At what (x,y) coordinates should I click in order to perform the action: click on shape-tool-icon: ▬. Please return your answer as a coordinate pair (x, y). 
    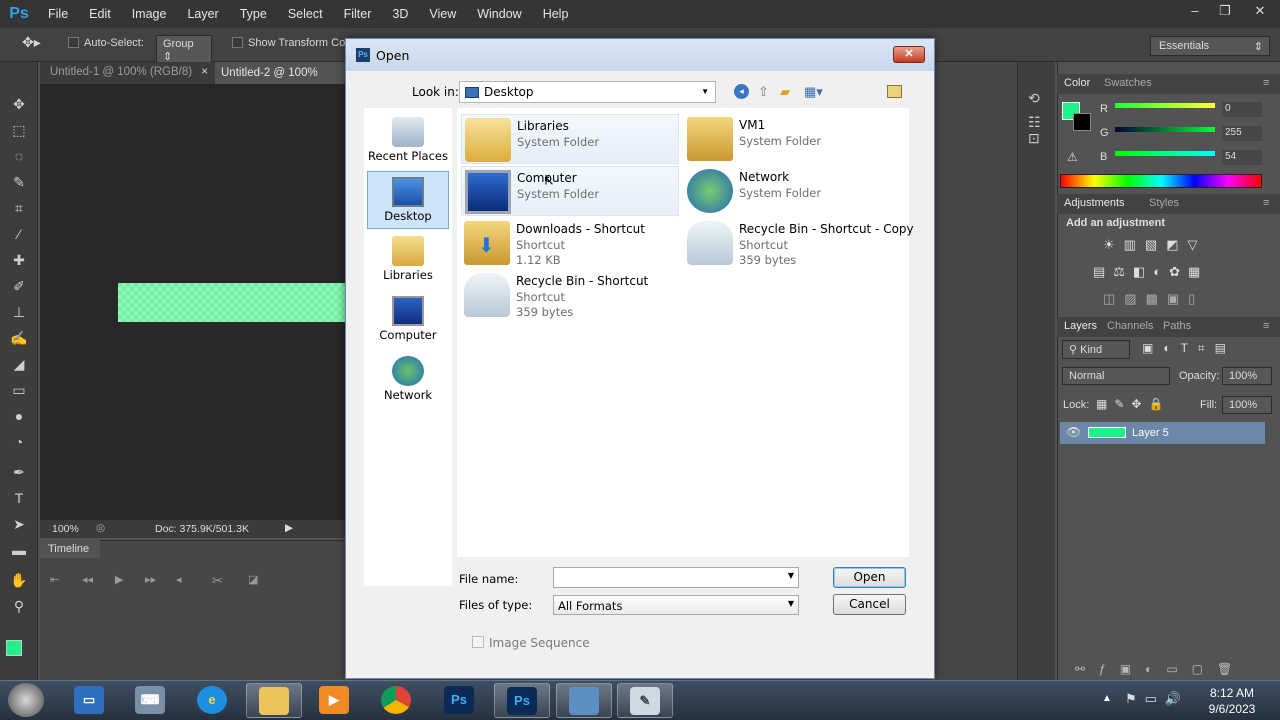
    Looking at the image, I should click on (19, 550).